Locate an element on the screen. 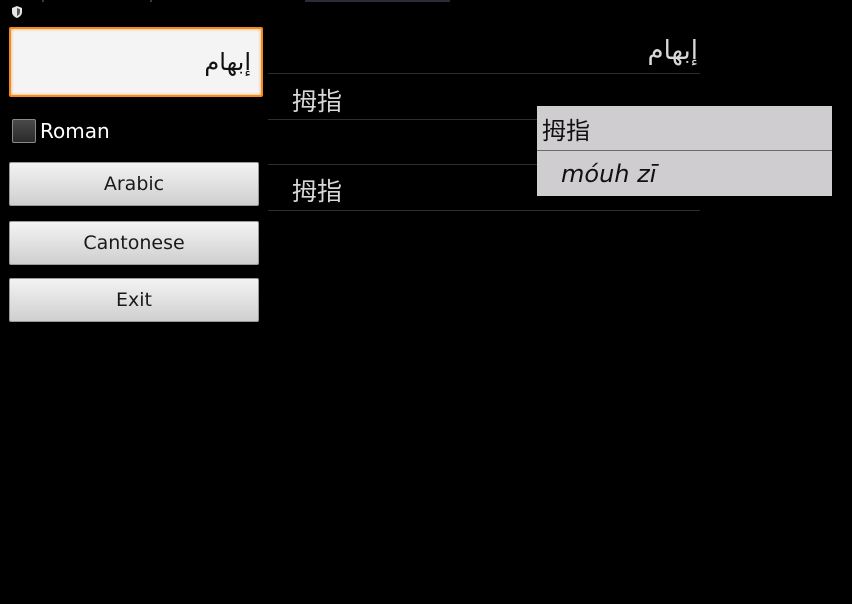 This screenshot has height=604, width=852. popup-chinese-text: 拇指 is located at coordinates (566, 130).